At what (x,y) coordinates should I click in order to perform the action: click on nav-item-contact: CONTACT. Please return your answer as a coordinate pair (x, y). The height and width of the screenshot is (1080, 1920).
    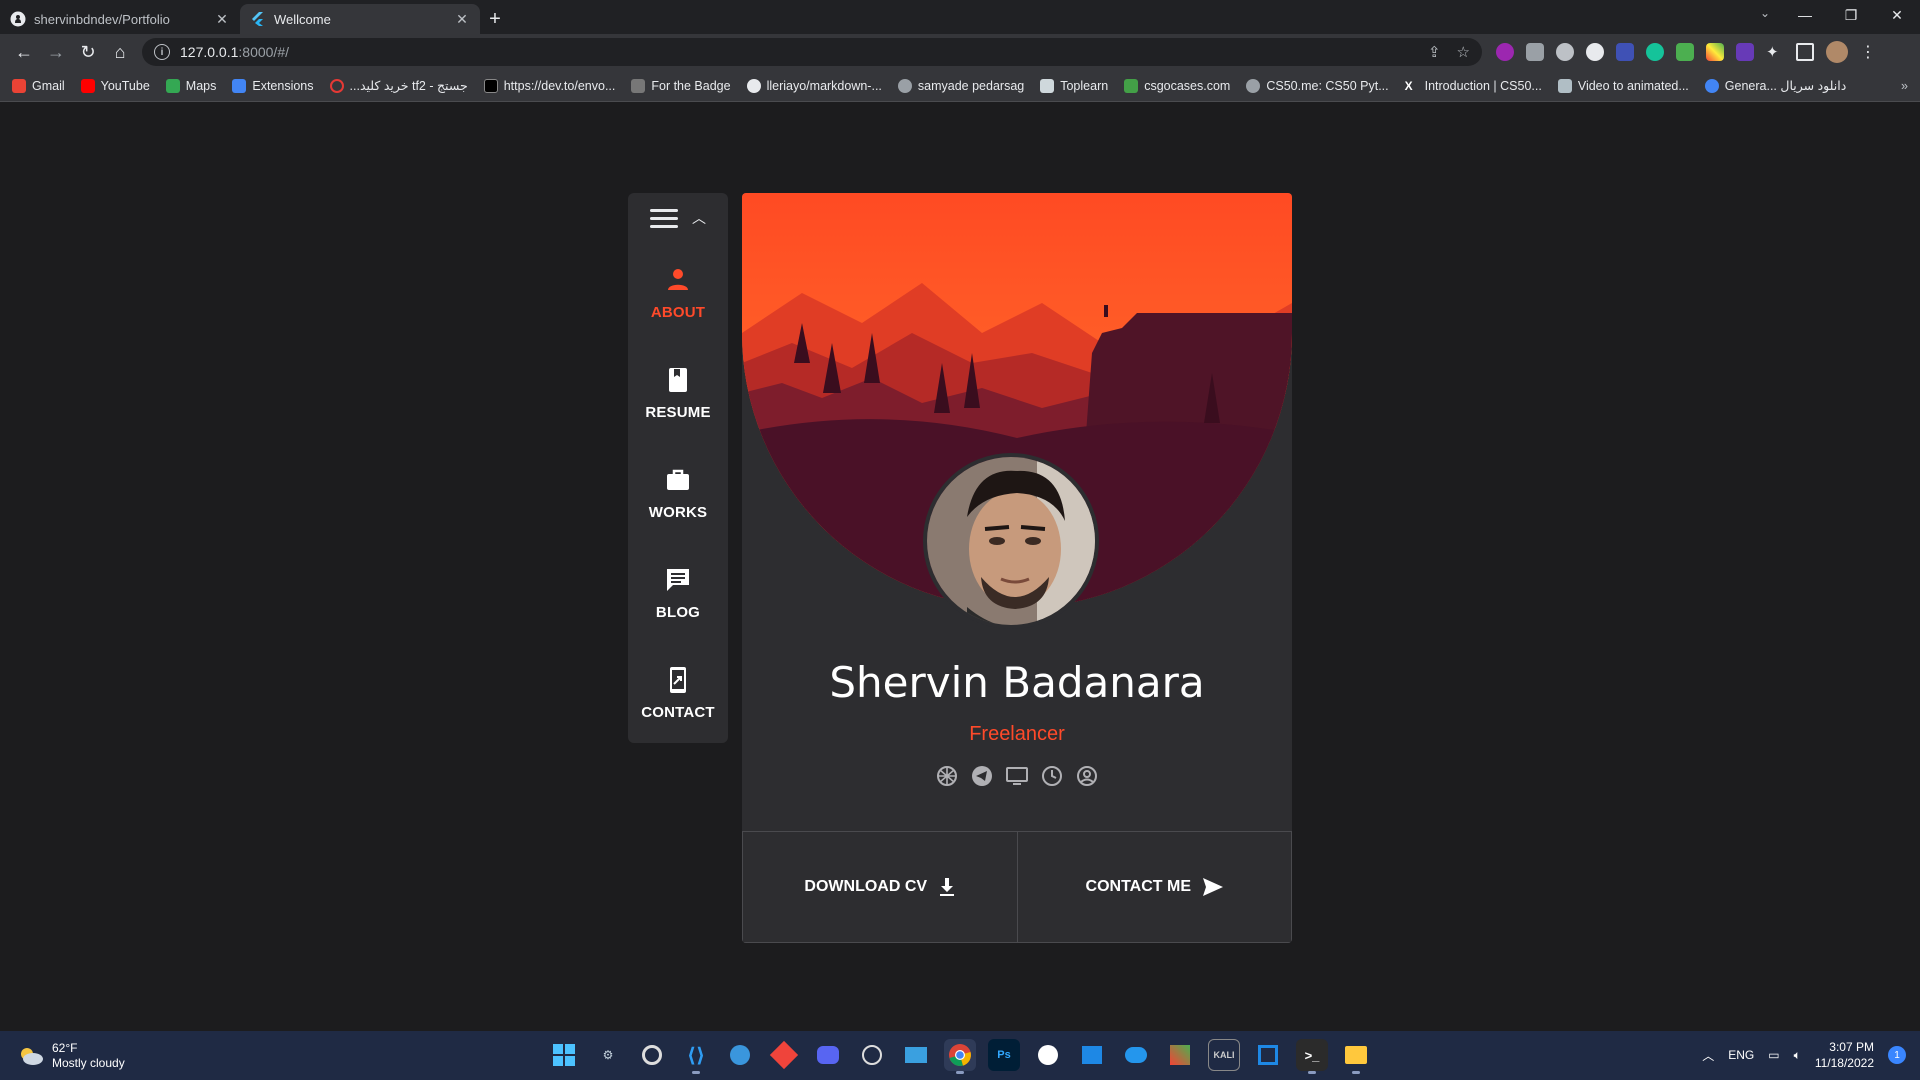
    Looking at the image, I should click on (678, 693).